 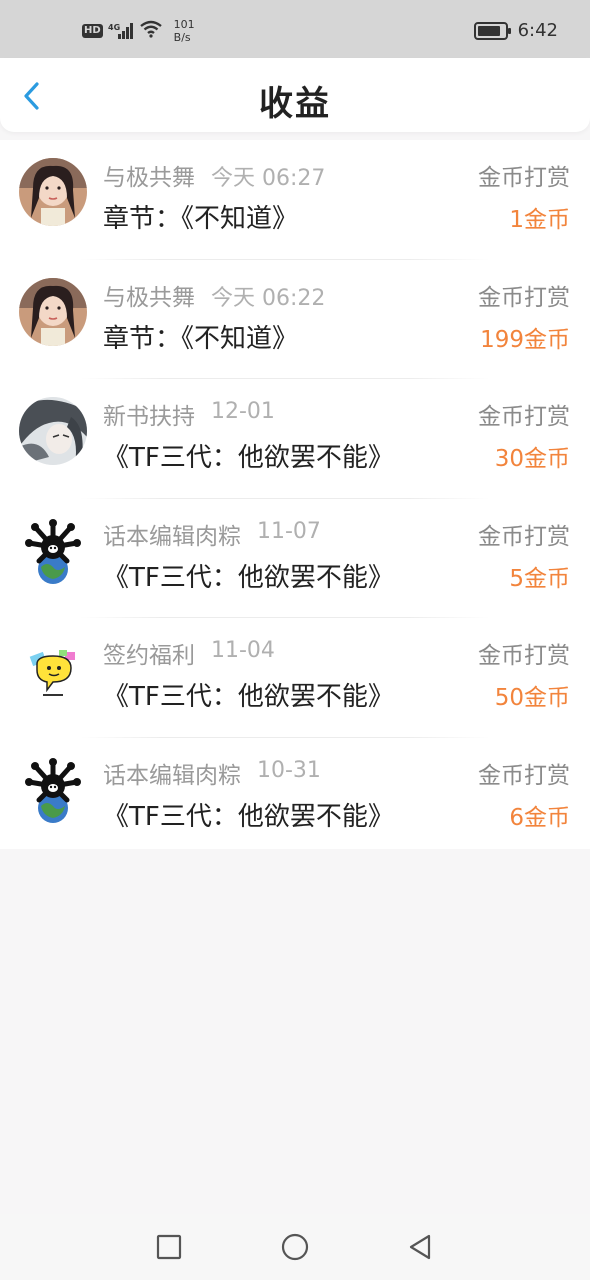 What do you see at coordinates (532, 698) in the screenshot?
I see `reward-amount: 50金币` at bounding box center [532, 698].